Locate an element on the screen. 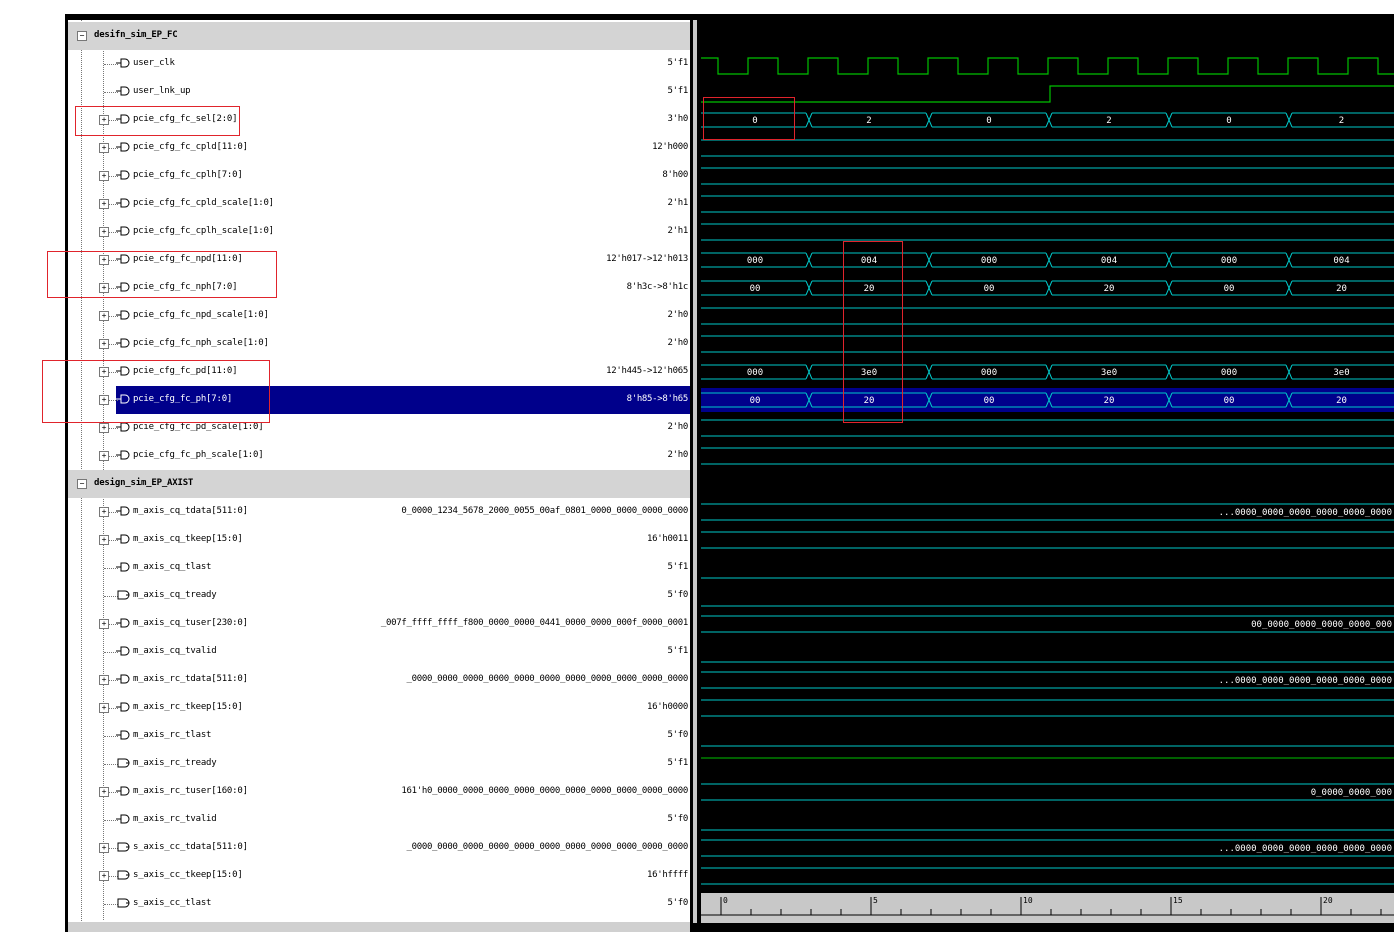  tree-group-row: − desifn_sim_EP_FC is located at coordinates (379, 36).